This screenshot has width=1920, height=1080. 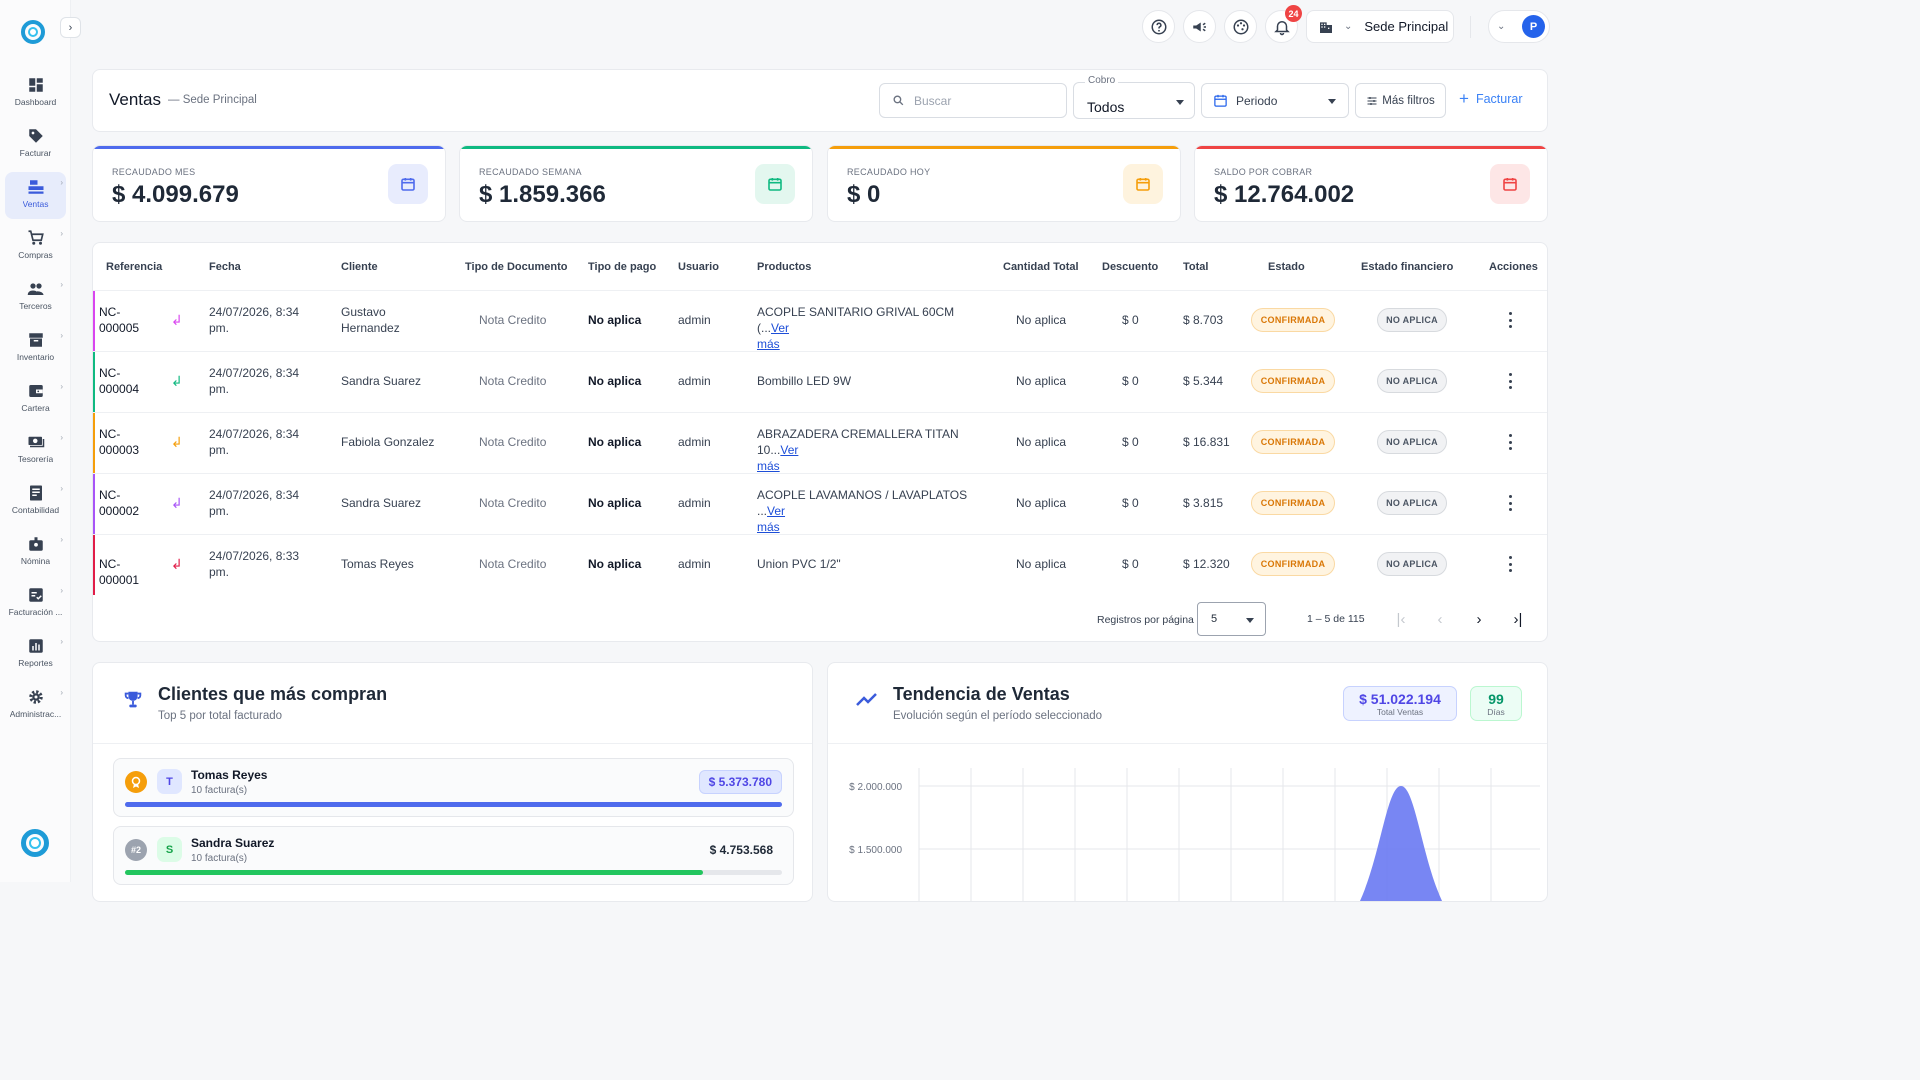 What do you see at coordinates (35, 510) in the screenshot?
I see `sidebar-item-label: Contabilidad` at bounding box center [35, 510].